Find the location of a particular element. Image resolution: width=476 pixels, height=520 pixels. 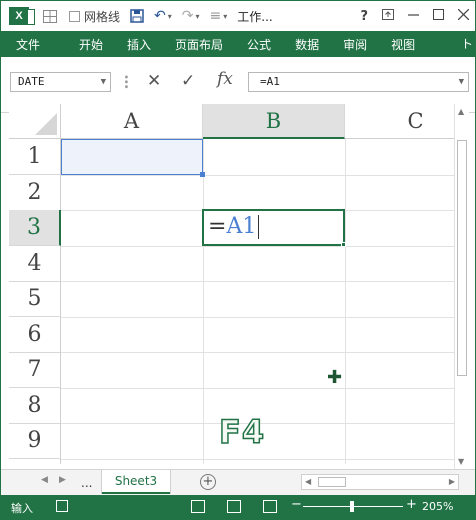

column-header-b: B is located at coordinates (274, 121).